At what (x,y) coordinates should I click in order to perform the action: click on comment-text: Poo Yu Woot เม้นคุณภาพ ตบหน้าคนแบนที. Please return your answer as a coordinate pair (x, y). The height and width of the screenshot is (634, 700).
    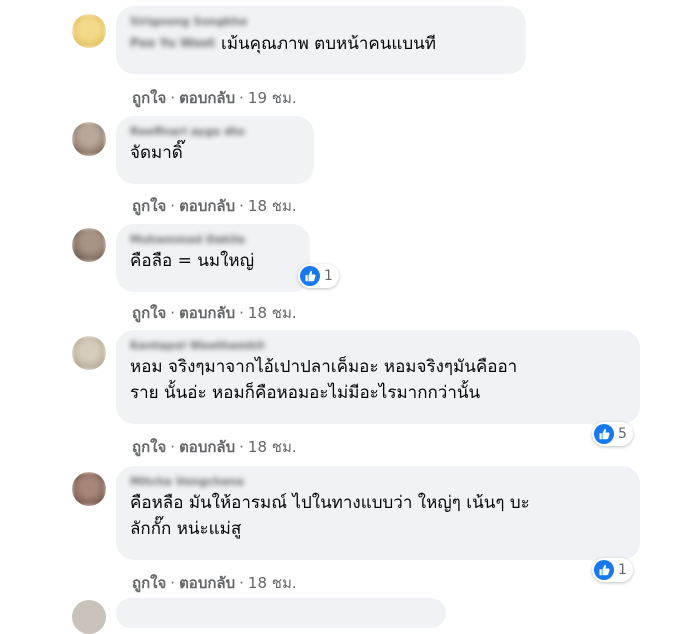
    Looking at the image, I should click on (321, 43).